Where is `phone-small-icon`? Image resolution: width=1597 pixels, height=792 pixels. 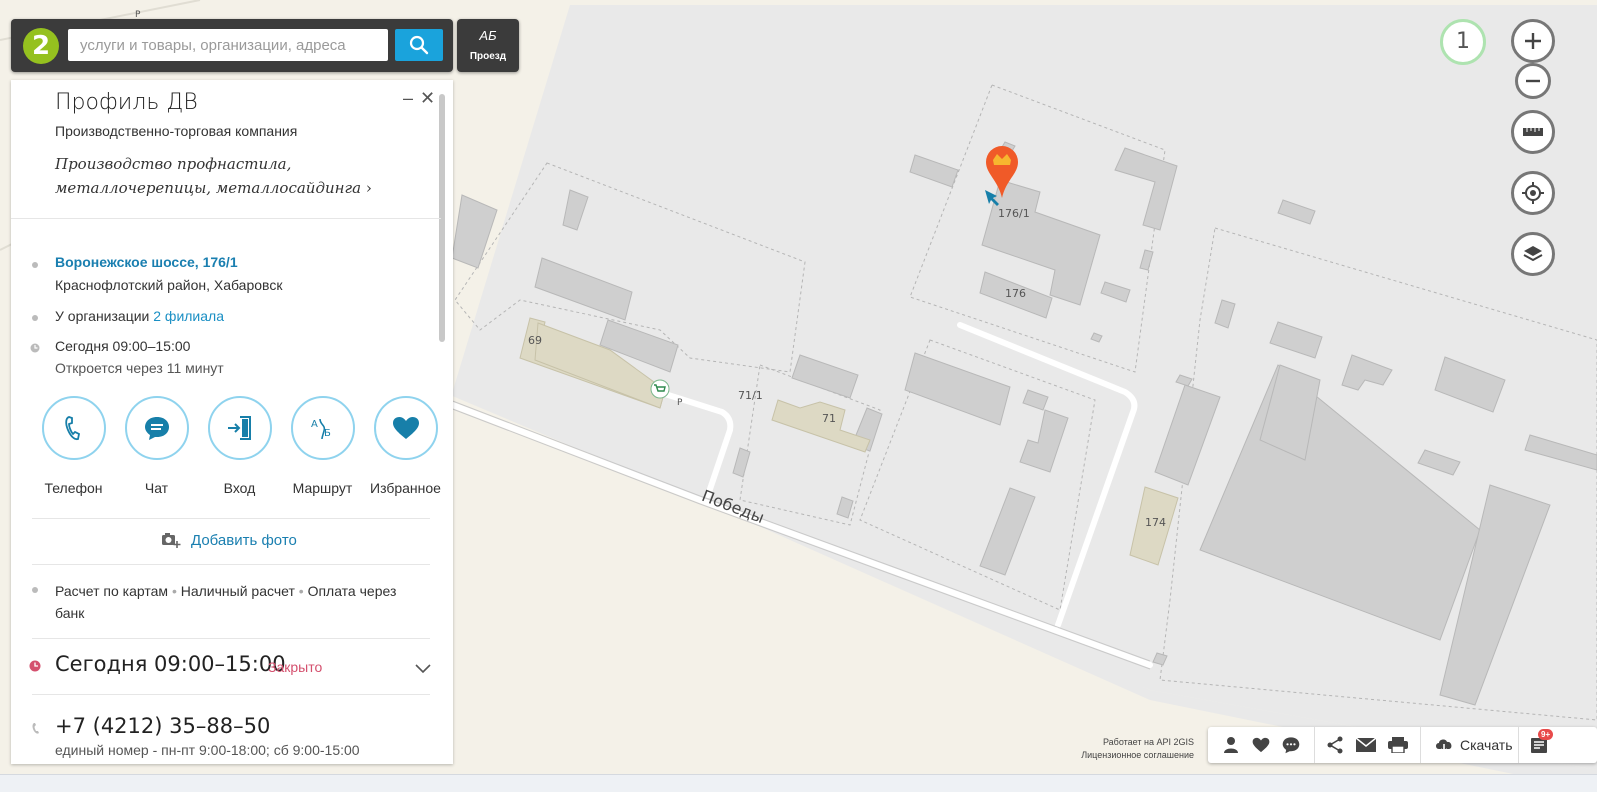 phone-small-icon is located at coordinates (35, 728).